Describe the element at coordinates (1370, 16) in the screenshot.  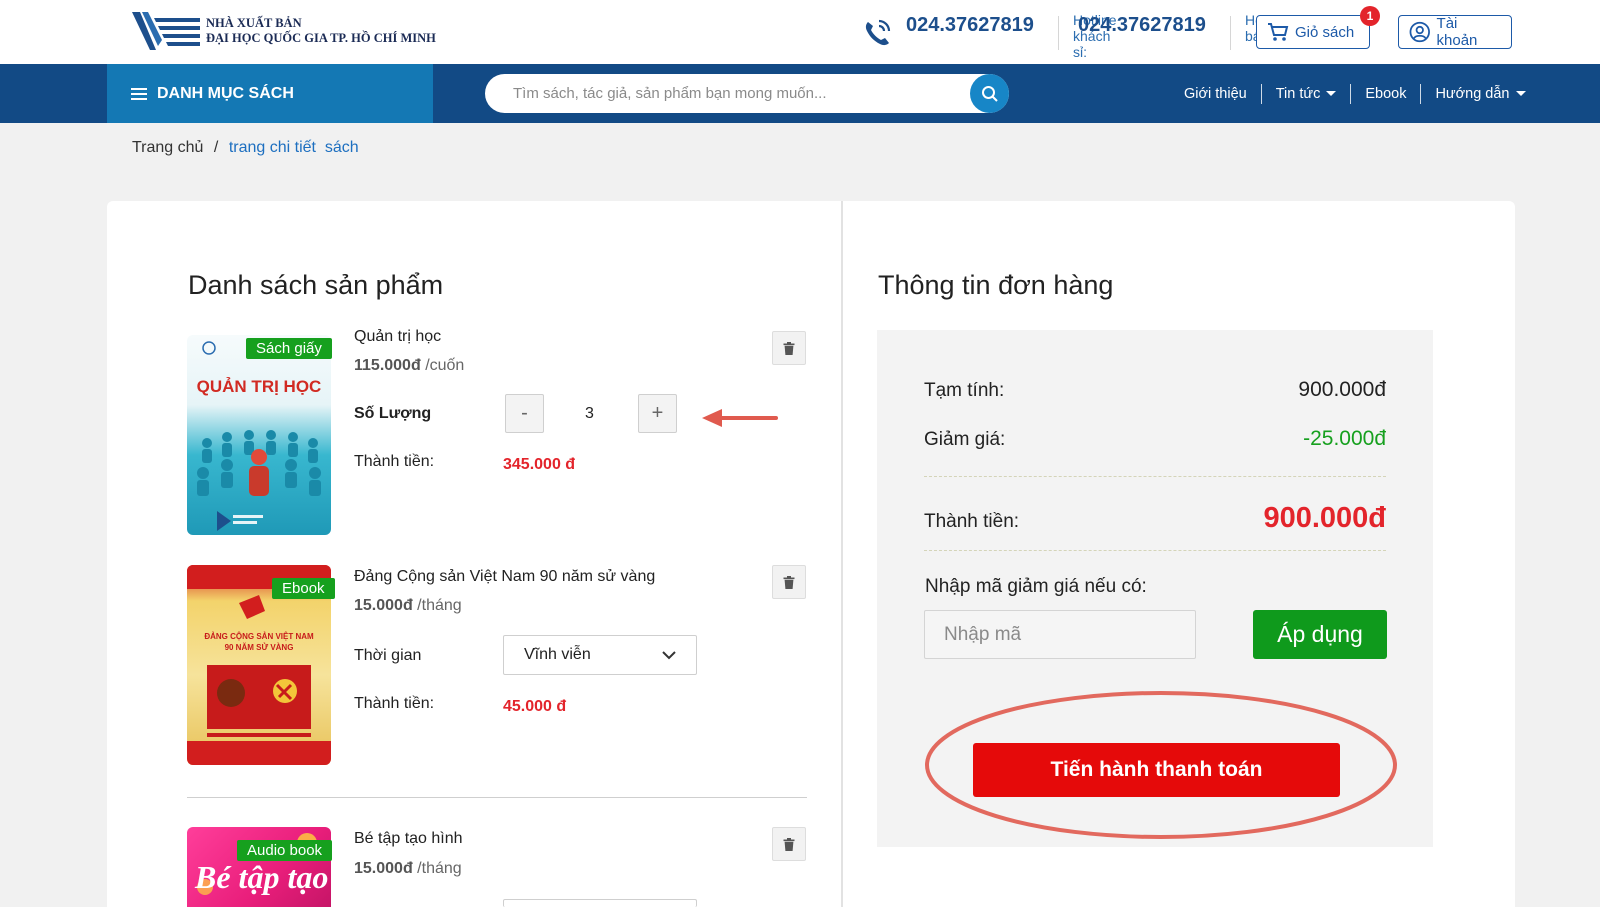
I see `cart-count-badge: 1` at that location.